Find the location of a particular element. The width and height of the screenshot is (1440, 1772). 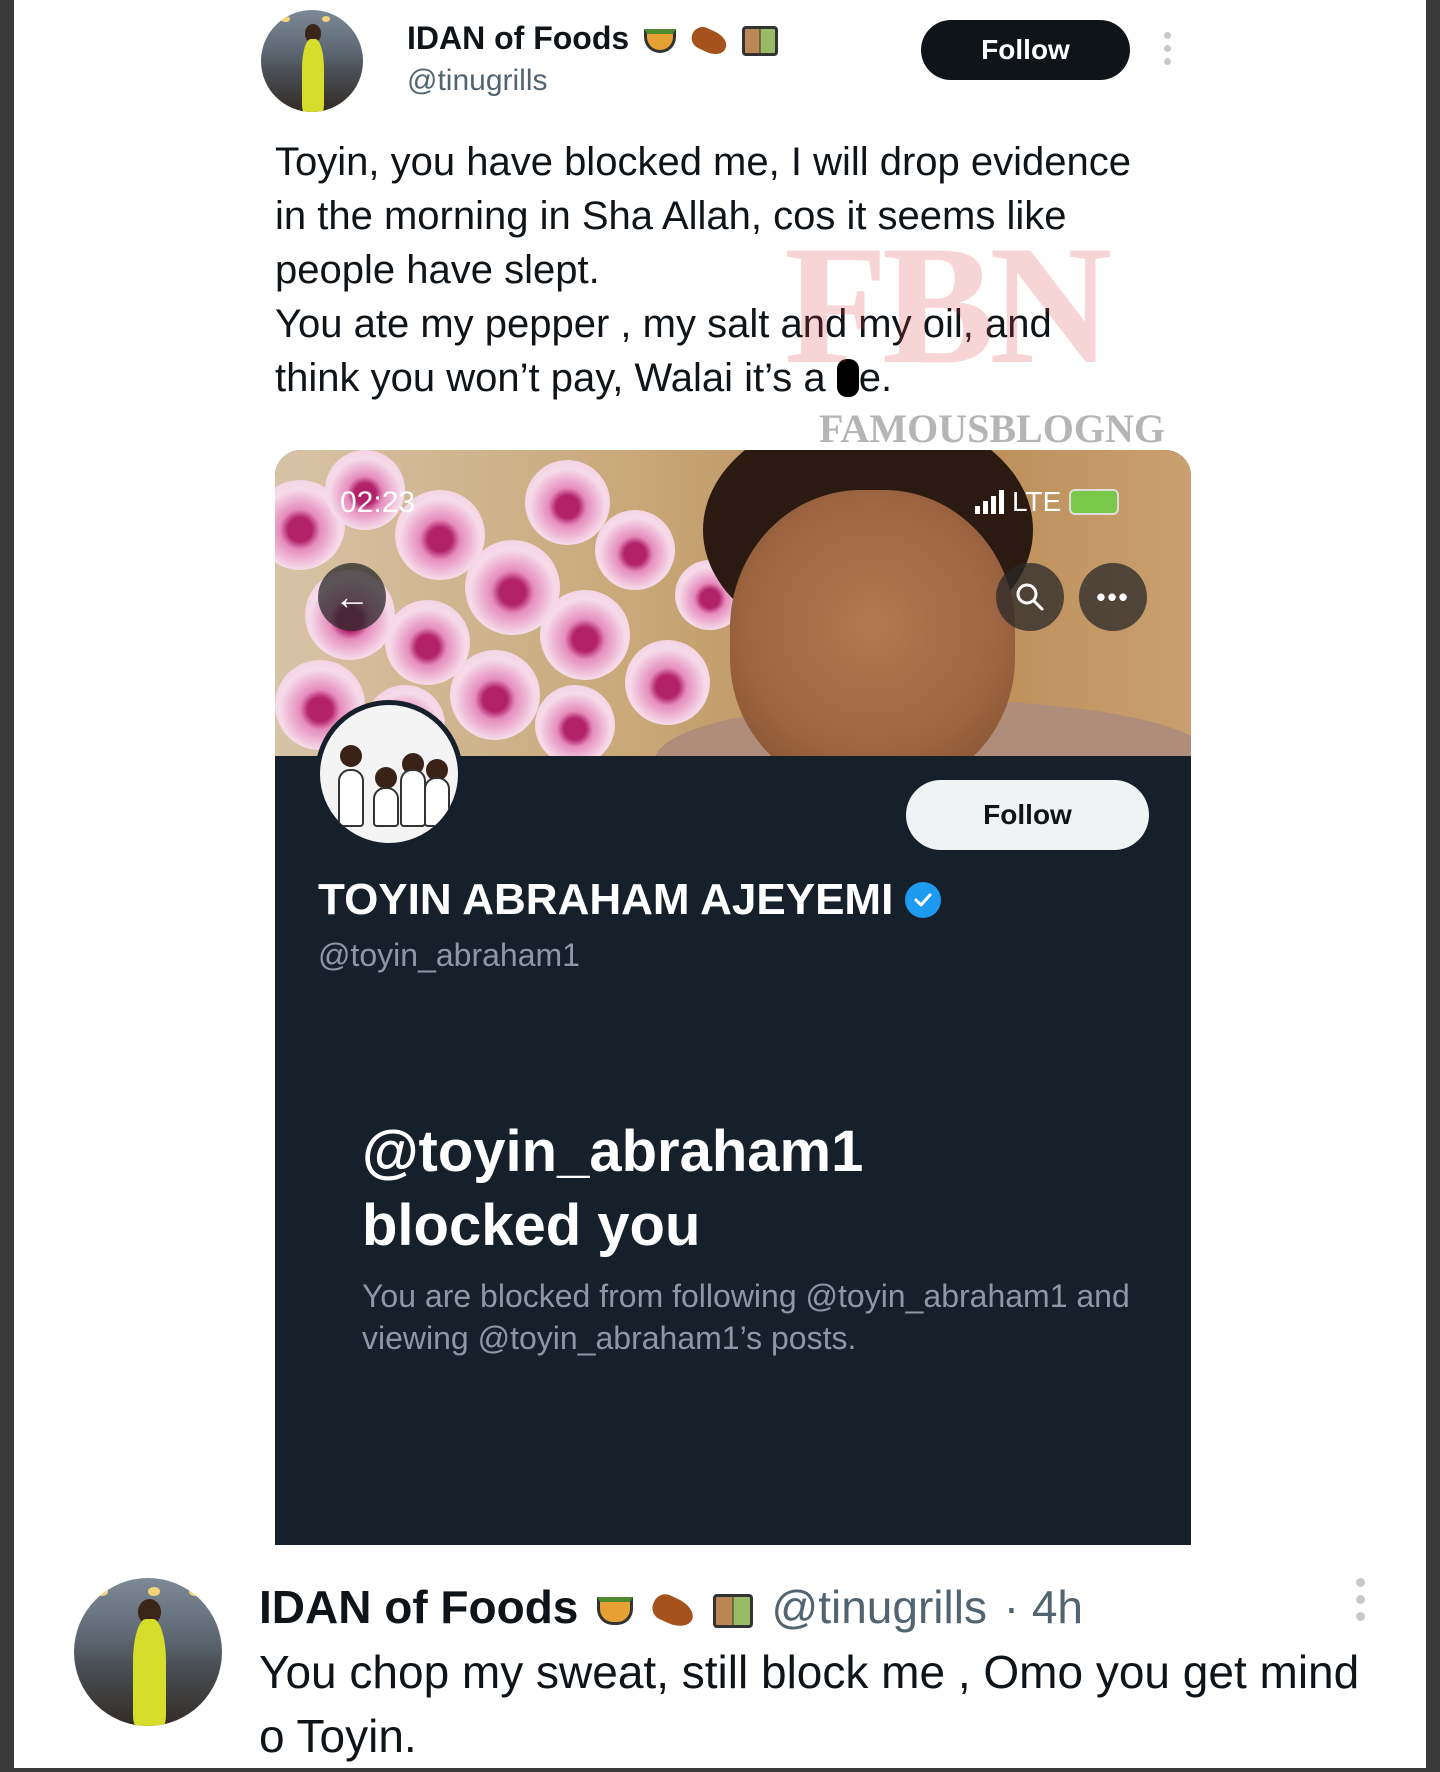

signal-icon is located at coordinates (989, 502).